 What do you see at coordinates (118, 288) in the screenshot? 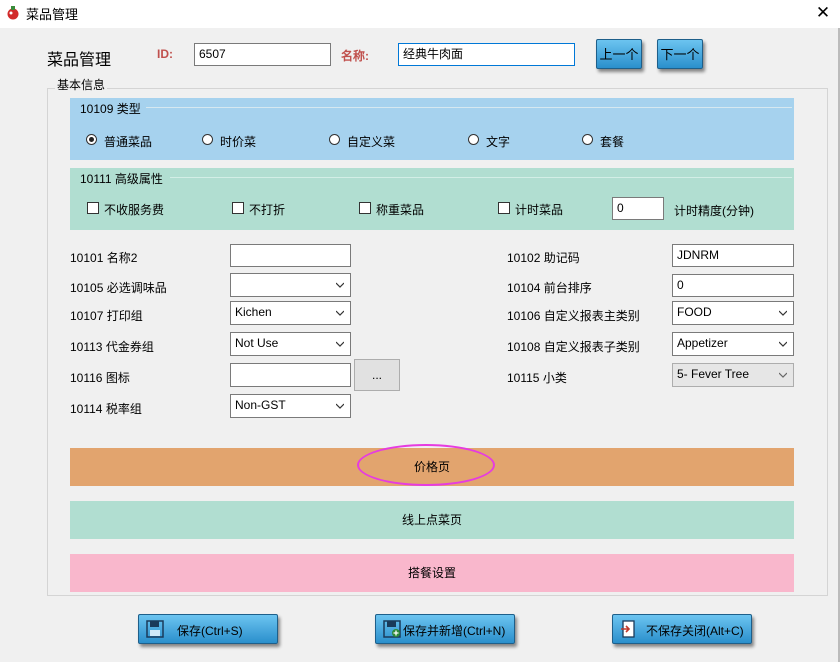
I see `seasoning-label: 10105 必选调味品` at bounding box center [118, 288].